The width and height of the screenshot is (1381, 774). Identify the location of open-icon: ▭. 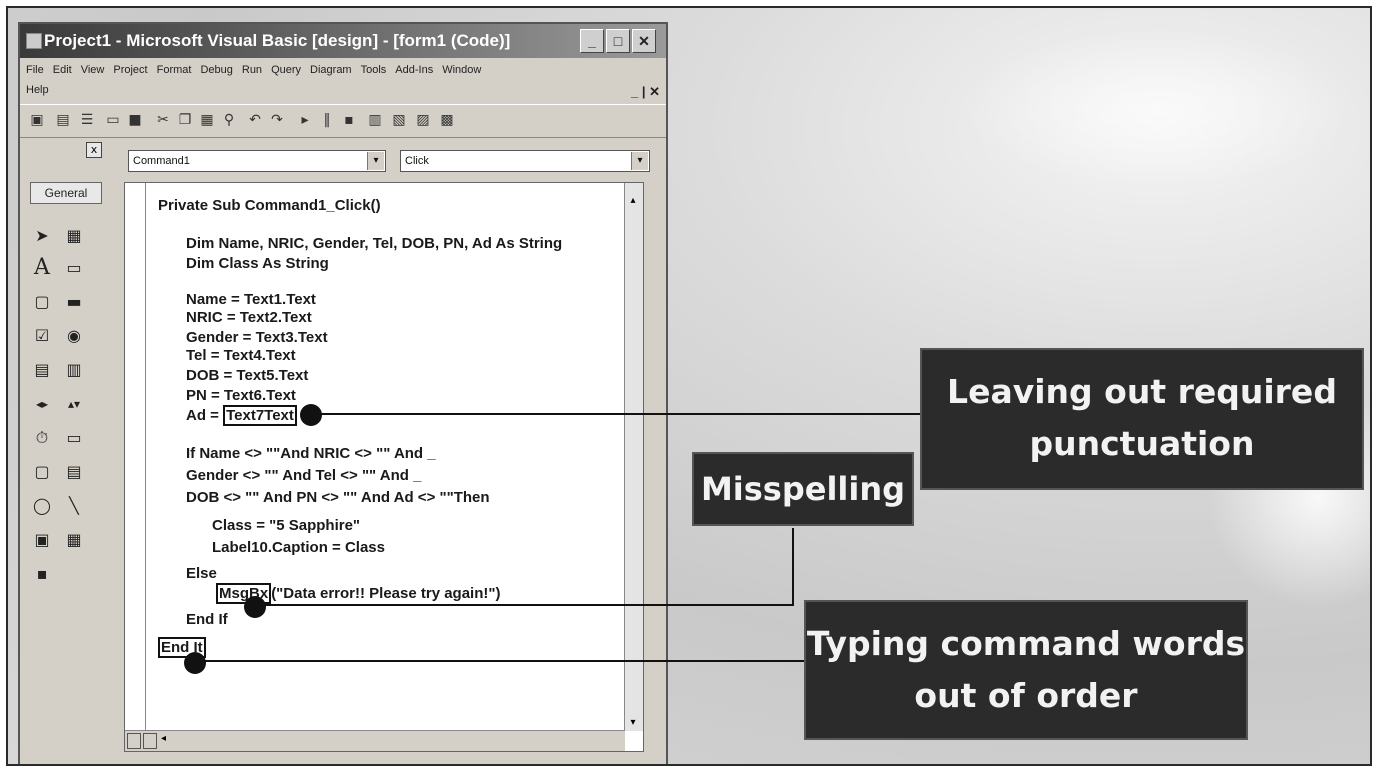
(113, 120).